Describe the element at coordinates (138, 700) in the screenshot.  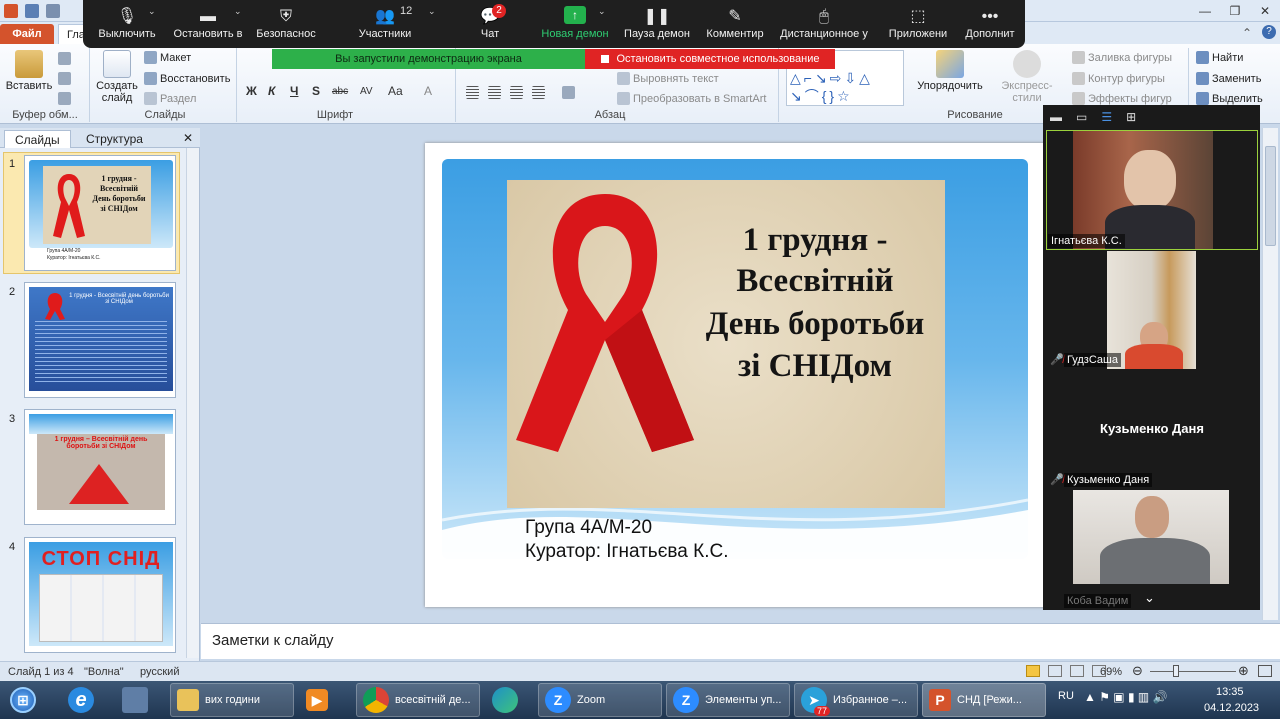
I see `computer-taskbar-button` at that location.